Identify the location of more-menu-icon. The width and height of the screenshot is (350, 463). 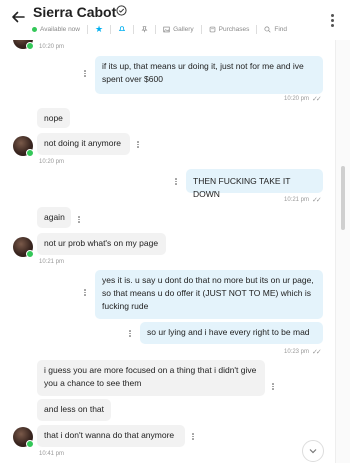
(332, 20).